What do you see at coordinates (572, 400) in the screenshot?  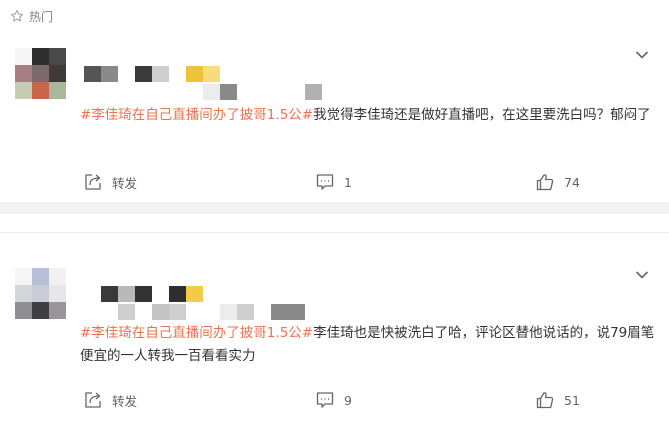 I see `like-count: 51` at bounding box center [572, 400].